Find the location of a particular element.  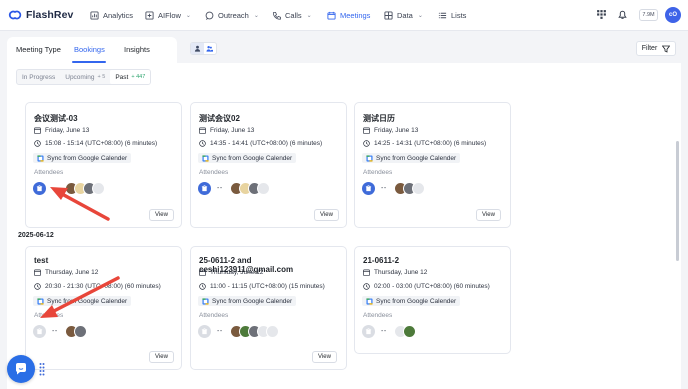

nav-data: Data ⌄ is located at coordinates (403, 15).